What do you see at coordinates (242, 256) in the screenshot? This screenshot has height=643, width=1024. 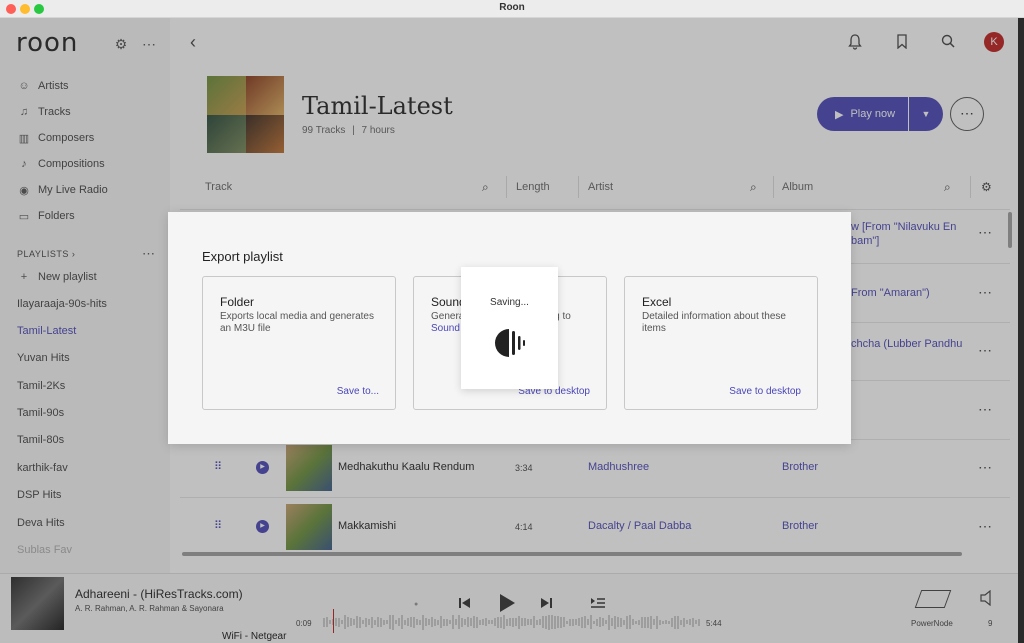 I see `dialog-title: Export playlist` at bounding box center [242, 256].